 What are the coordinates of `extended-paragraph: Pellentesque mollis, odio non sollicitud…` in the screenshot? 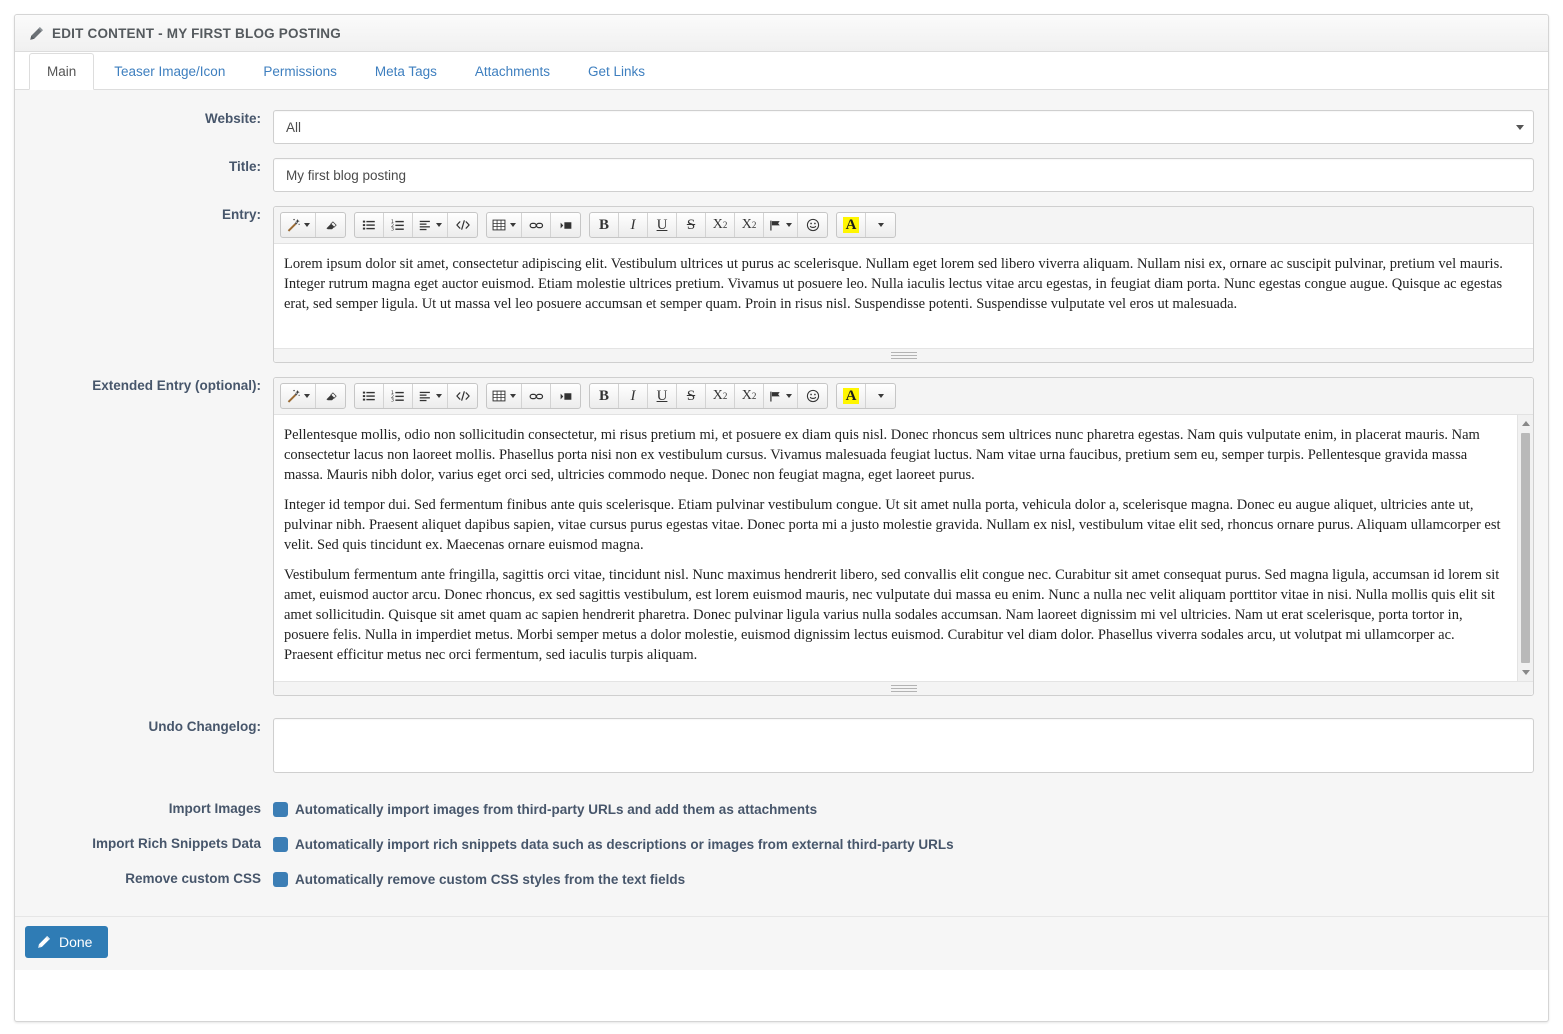 It's located at (882, 455).